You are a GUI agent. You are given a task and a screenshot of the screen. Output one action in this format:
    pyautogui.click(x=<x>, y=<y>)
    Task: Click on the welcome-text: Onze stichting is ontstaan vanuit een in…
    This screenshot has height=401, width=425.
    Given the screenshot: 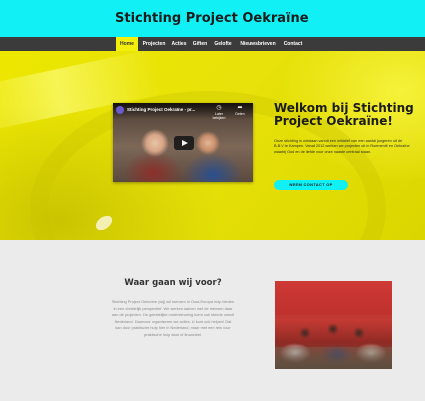 What is the action you would take?
    pyautogui.click(x=342, y=146)
    